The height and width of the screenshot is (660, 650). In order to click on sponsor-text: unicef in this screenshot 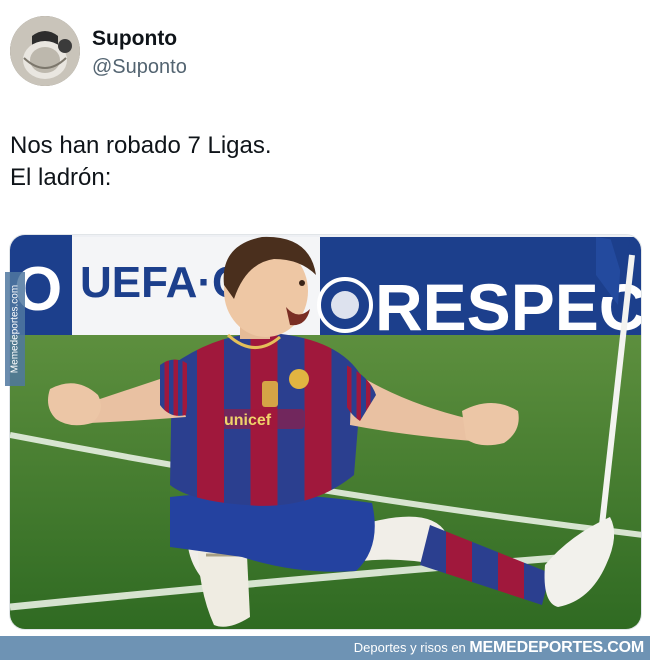, I will do `click(248, 420)`.